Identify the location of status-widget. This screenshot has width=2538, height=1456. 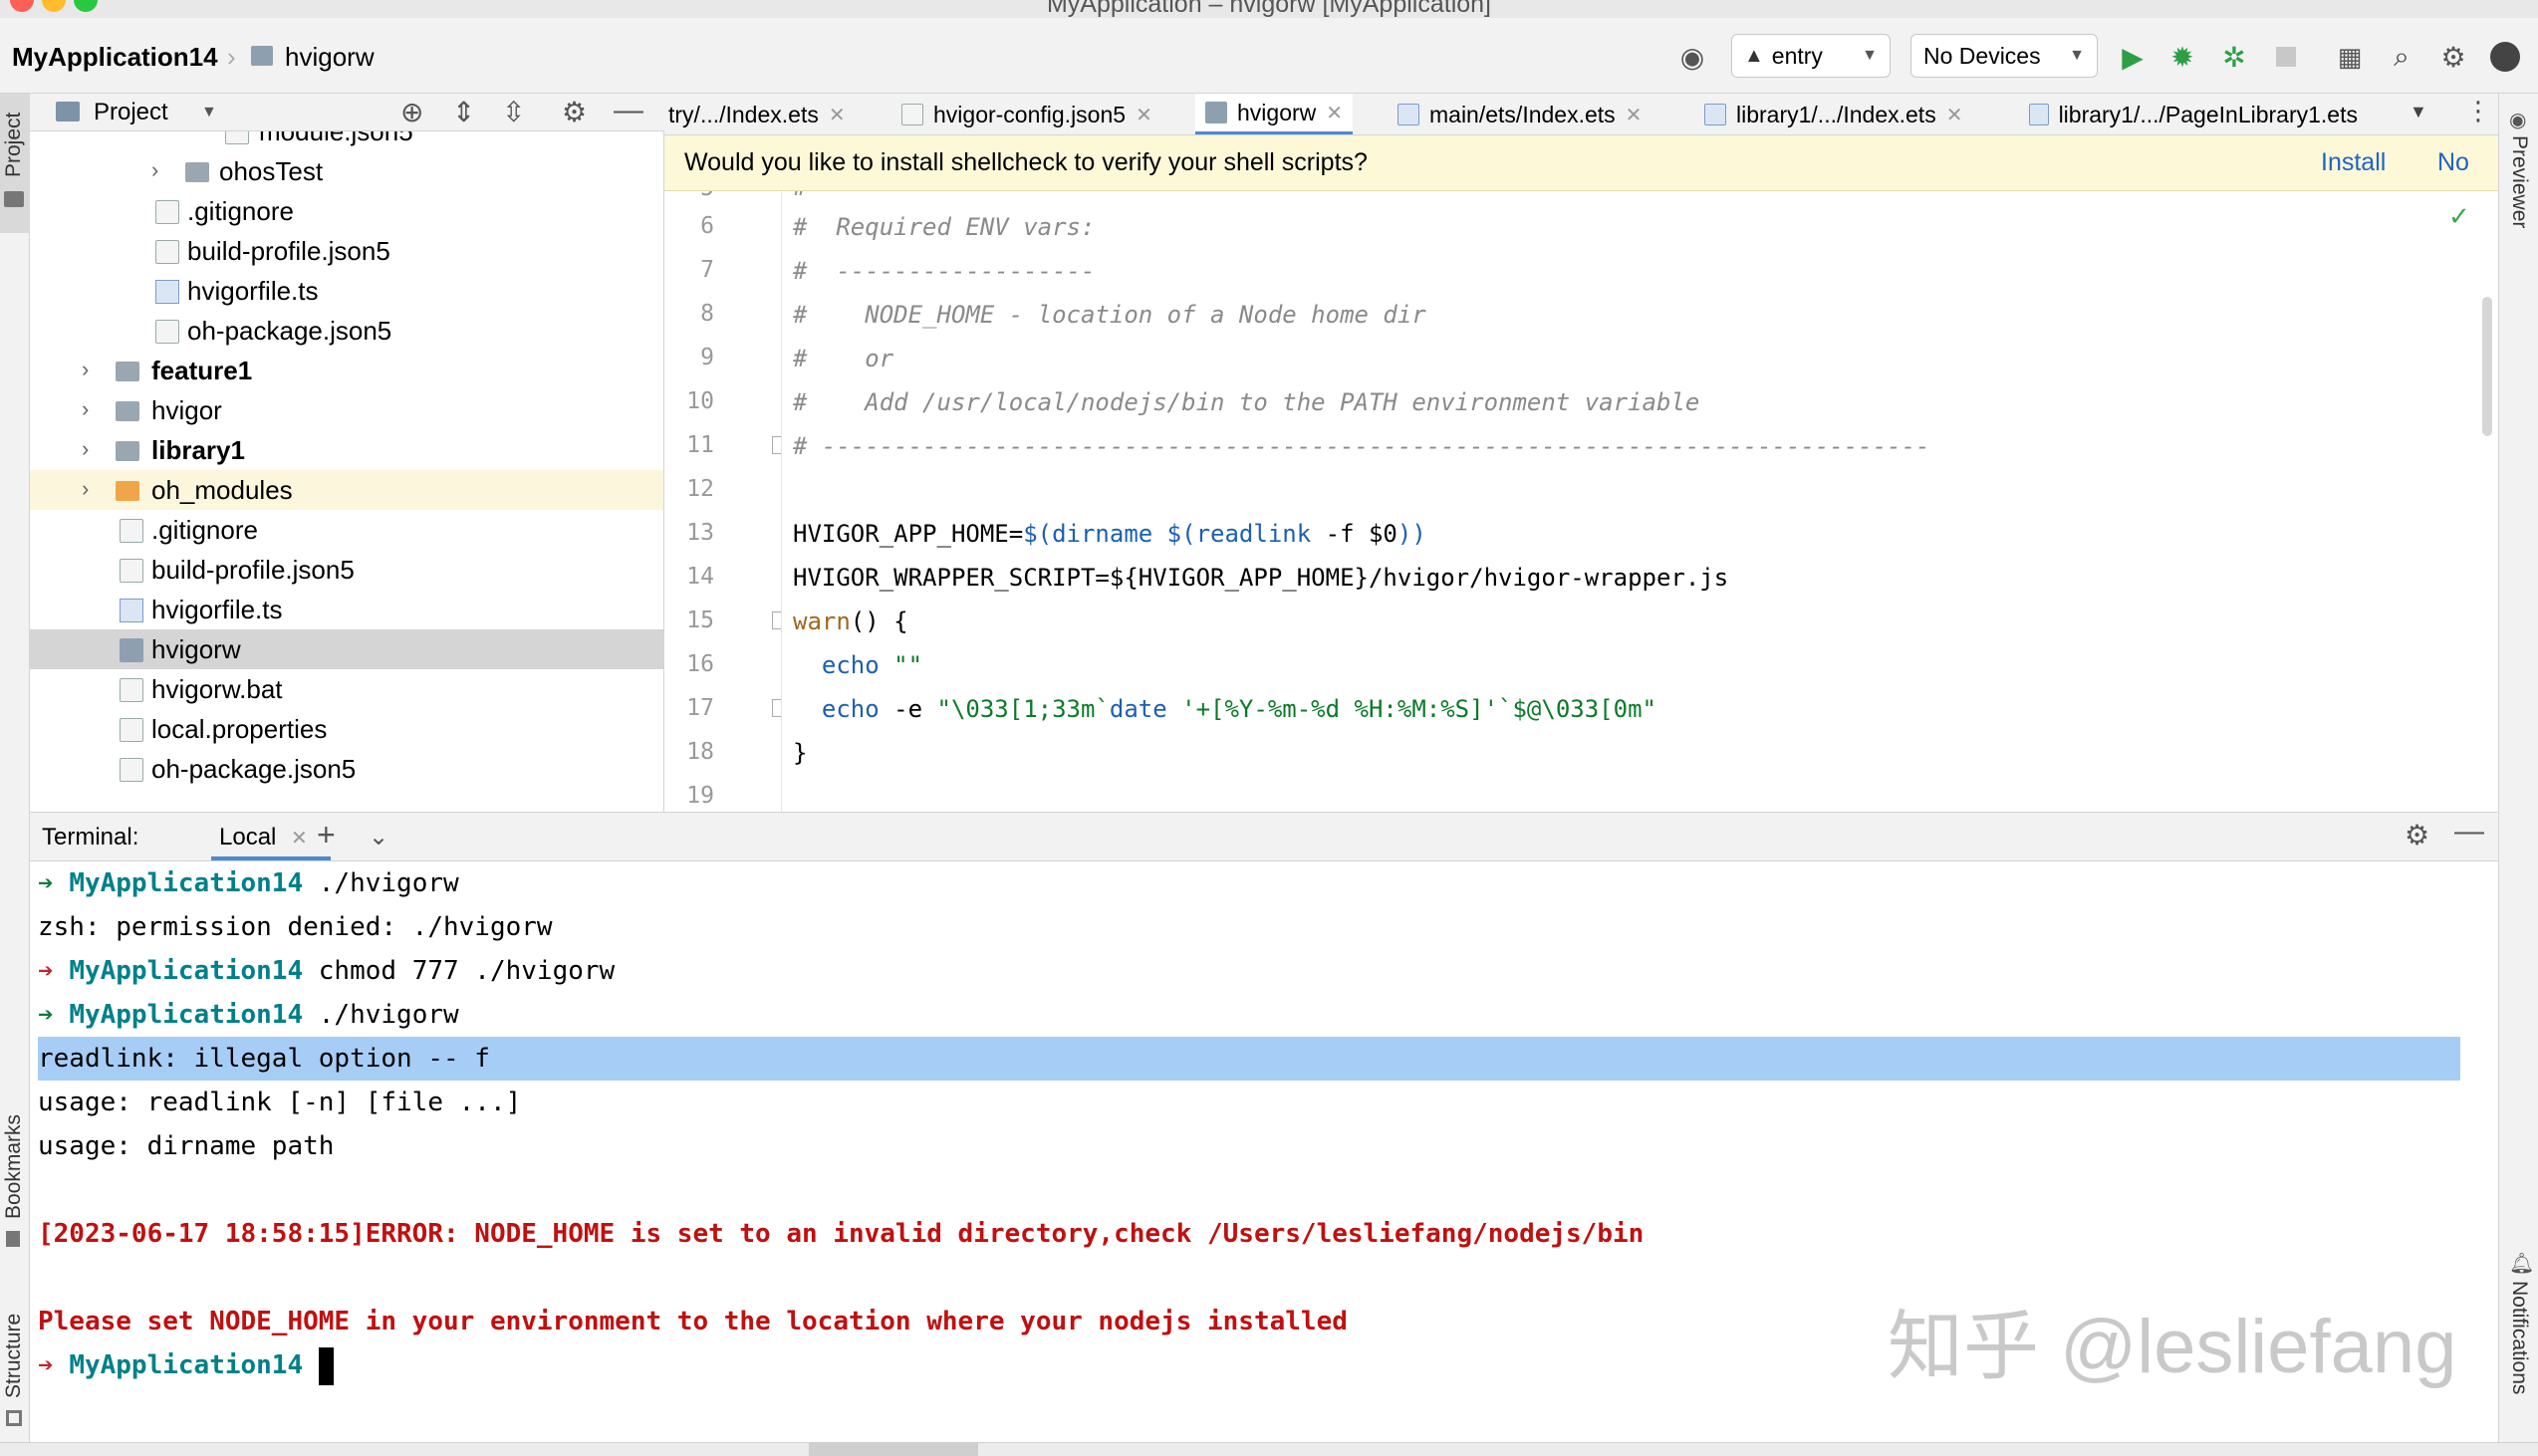
(893, 1449).